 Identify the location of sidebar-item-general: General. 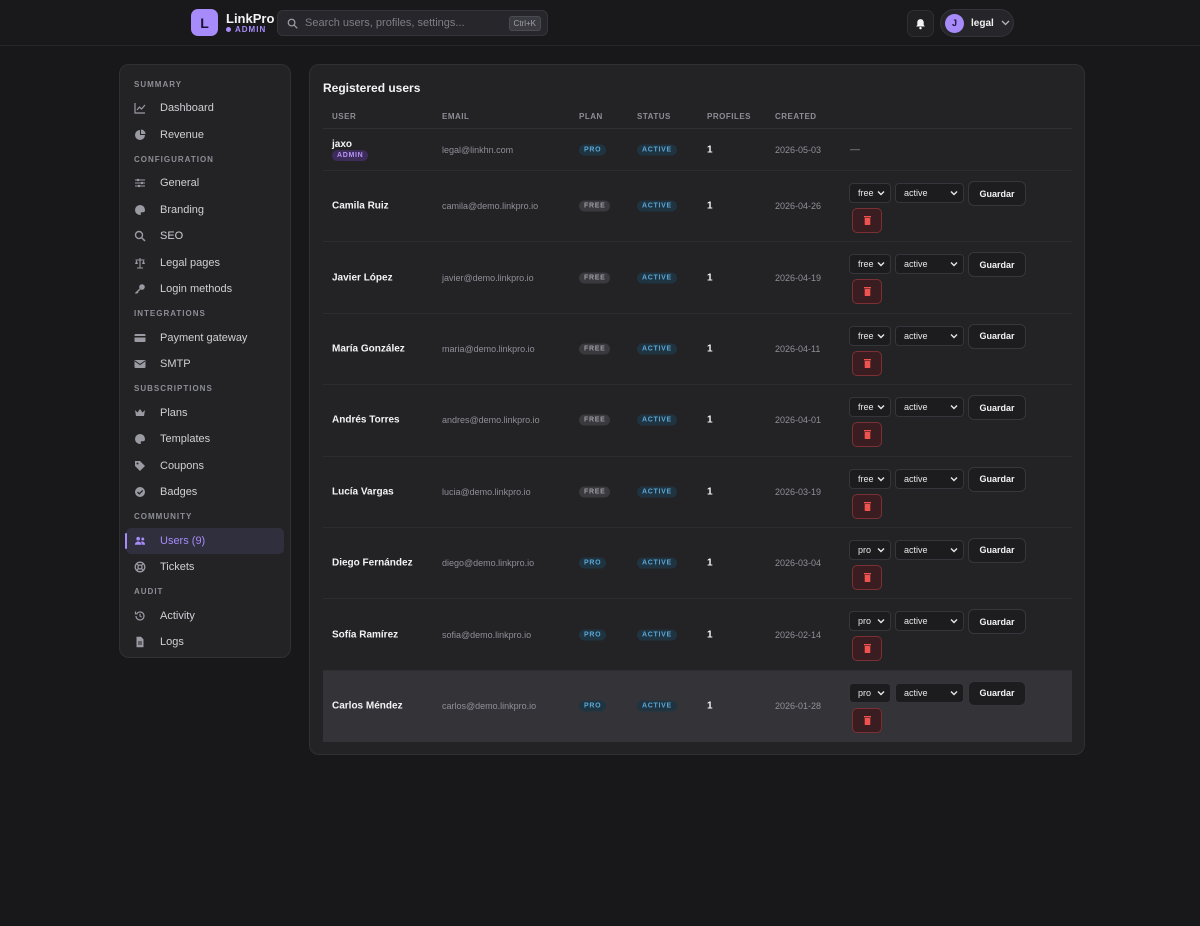
(205, 183).